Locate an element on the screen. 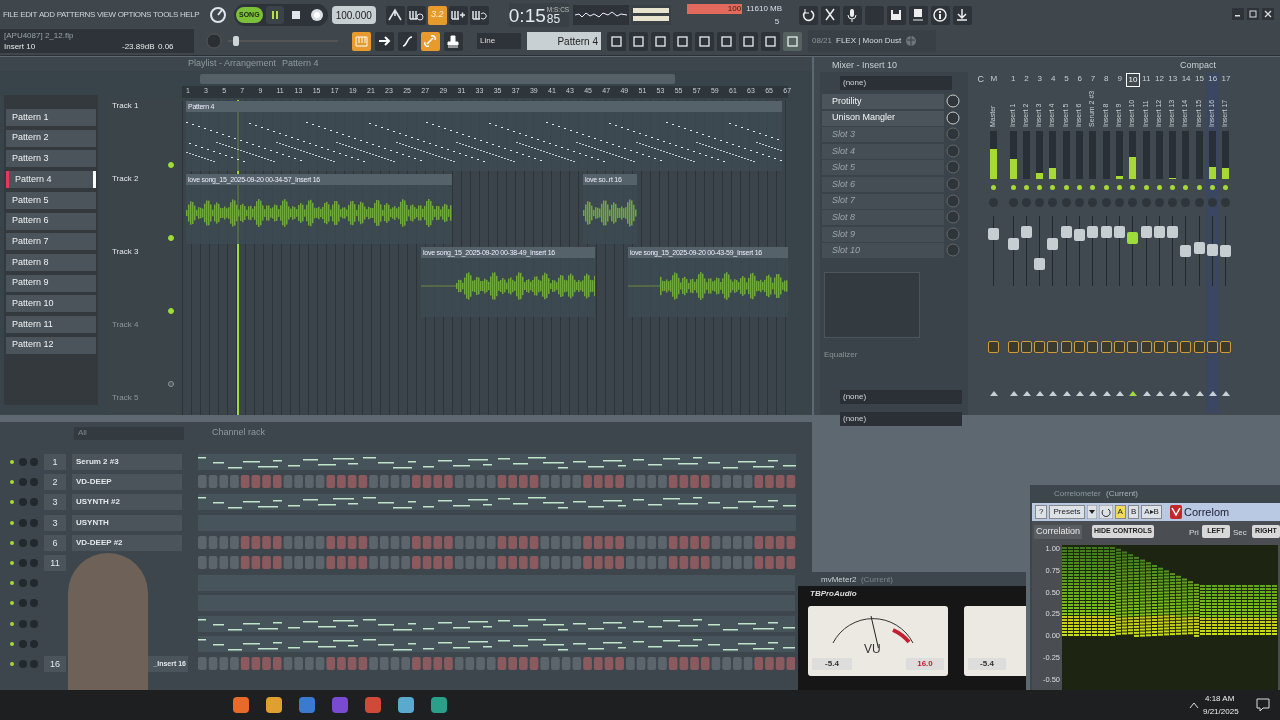 Image resolution: width=1280 pixels, height=720 pixels. track-enable-toggle is located at coordinates (171, 165).